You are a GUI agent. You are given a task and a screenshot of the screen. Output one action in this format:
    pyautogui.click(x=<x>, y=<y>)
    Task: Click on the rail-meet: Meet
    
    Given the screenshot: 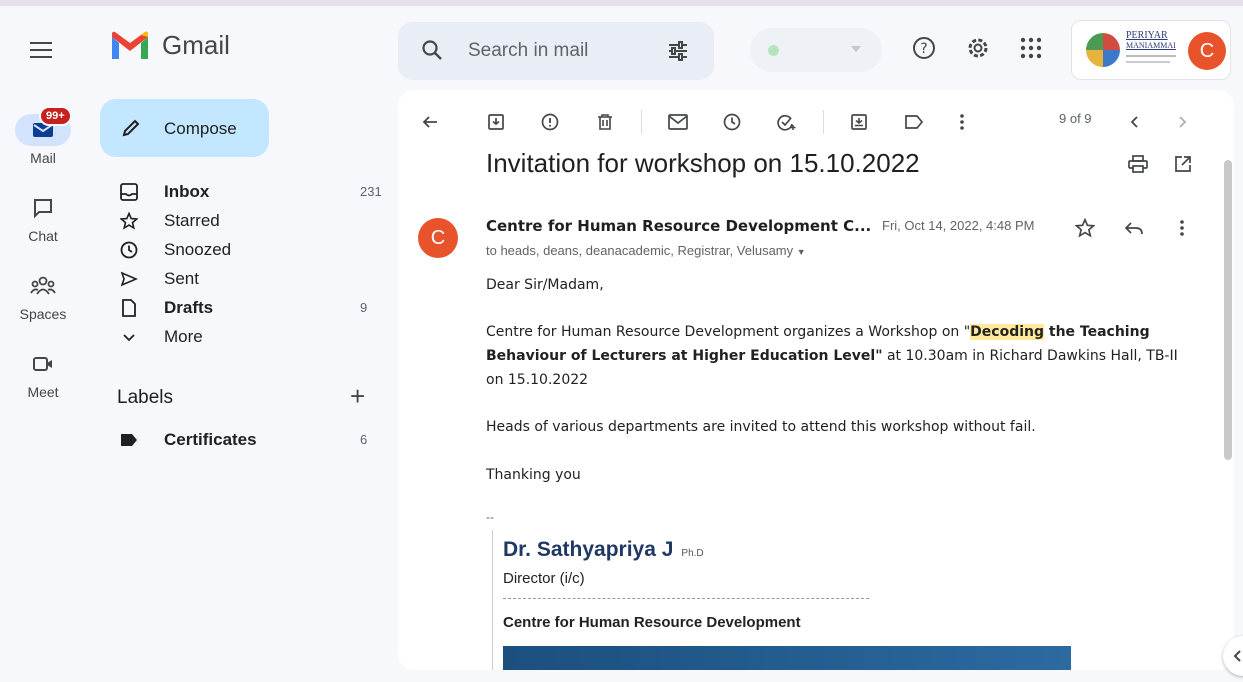 What is the action you would take?
    pyautogui.click(x=43, y=374)
    